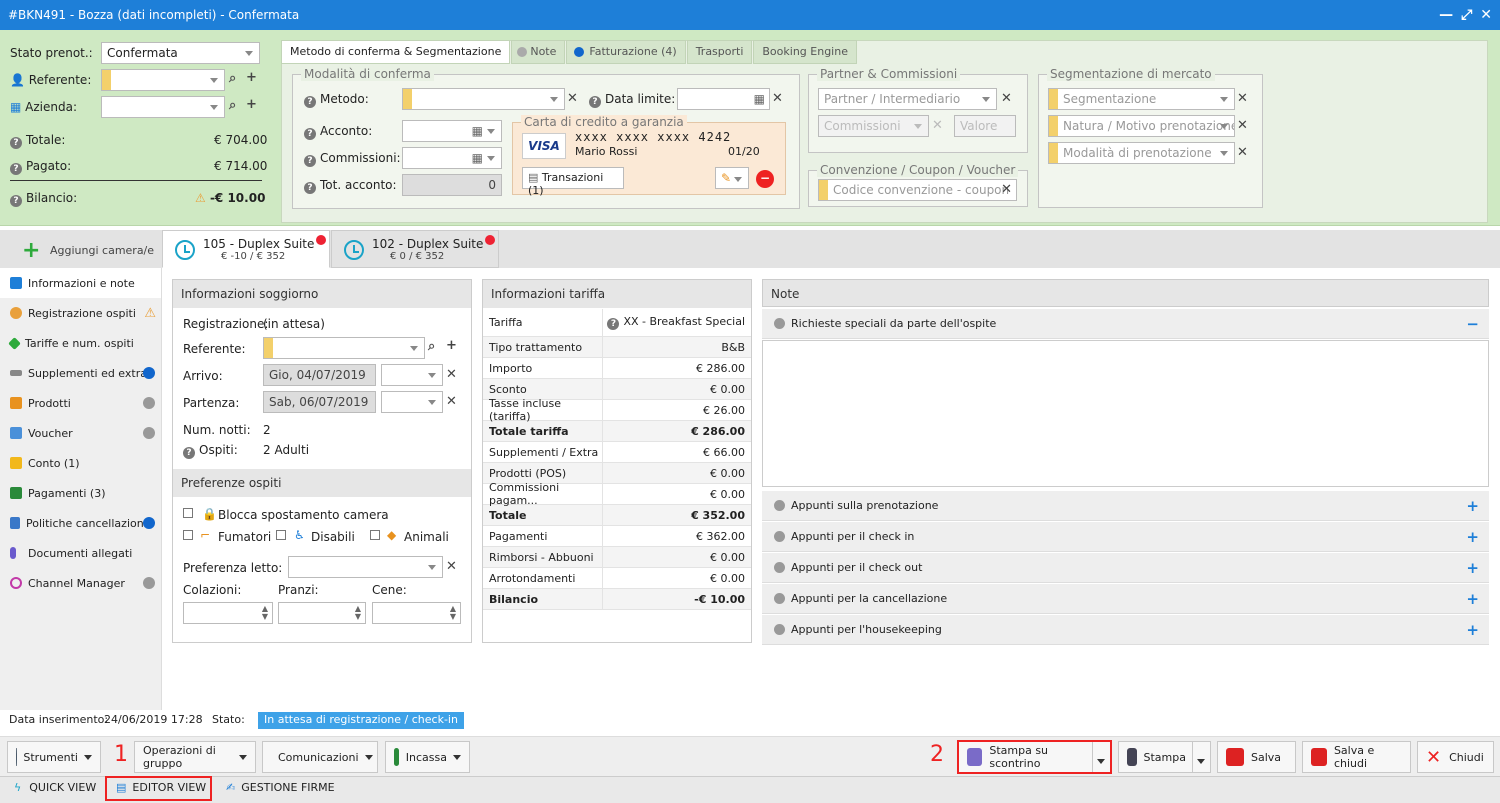 This screenshot has width=1500, height=803. What do you see at coordinates (1141, 99) in the screenshot?
I see `segmentazione-select: Segmentazione` at bounding box center [1141, 99].